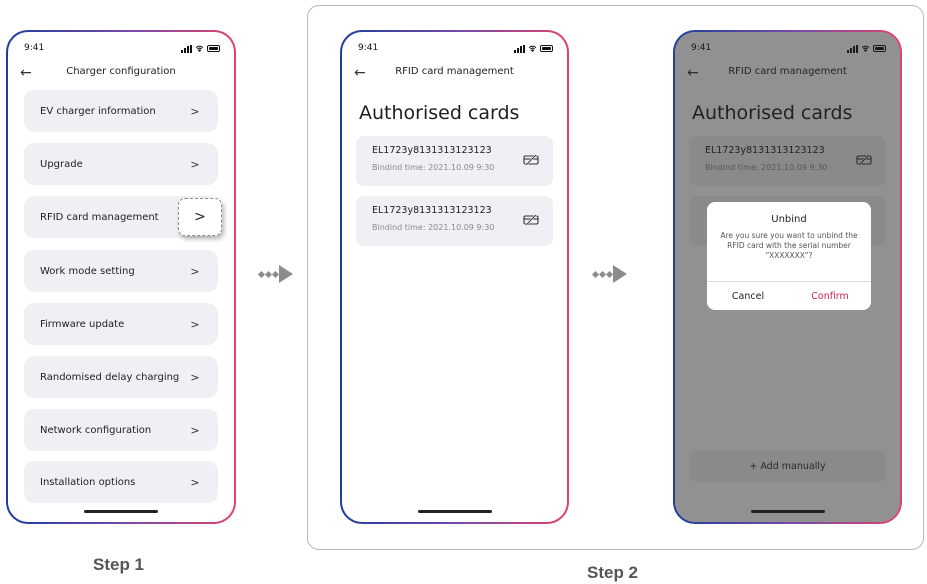  I want to click on menu-item-firmware-update: Firmware update >, so click(121, 324).